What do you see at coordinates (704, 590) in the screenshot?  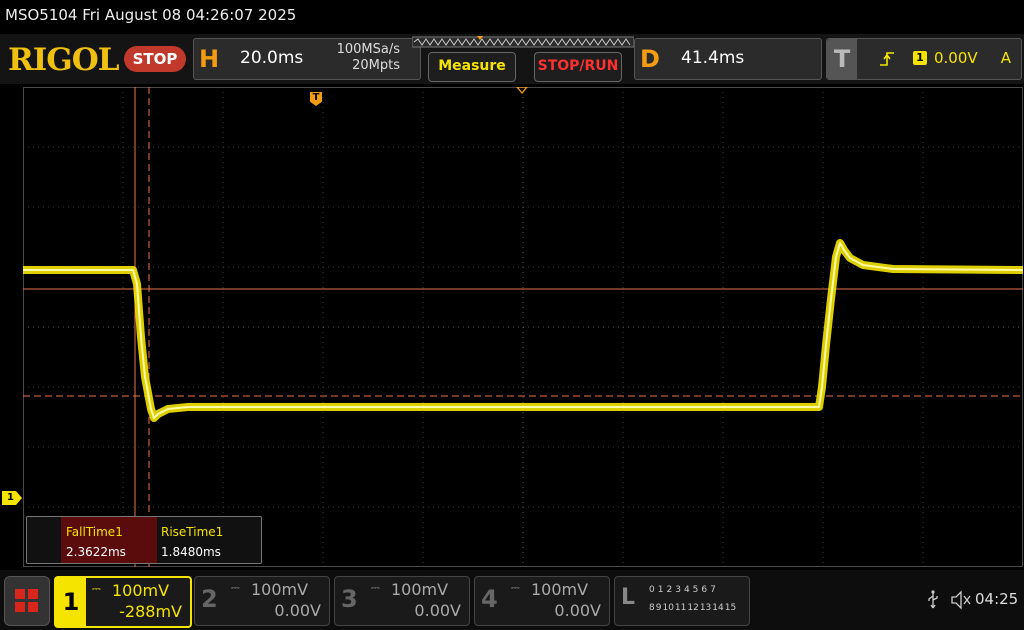 I see `logic-channel-label: 6` at bounding box center [704, 590].